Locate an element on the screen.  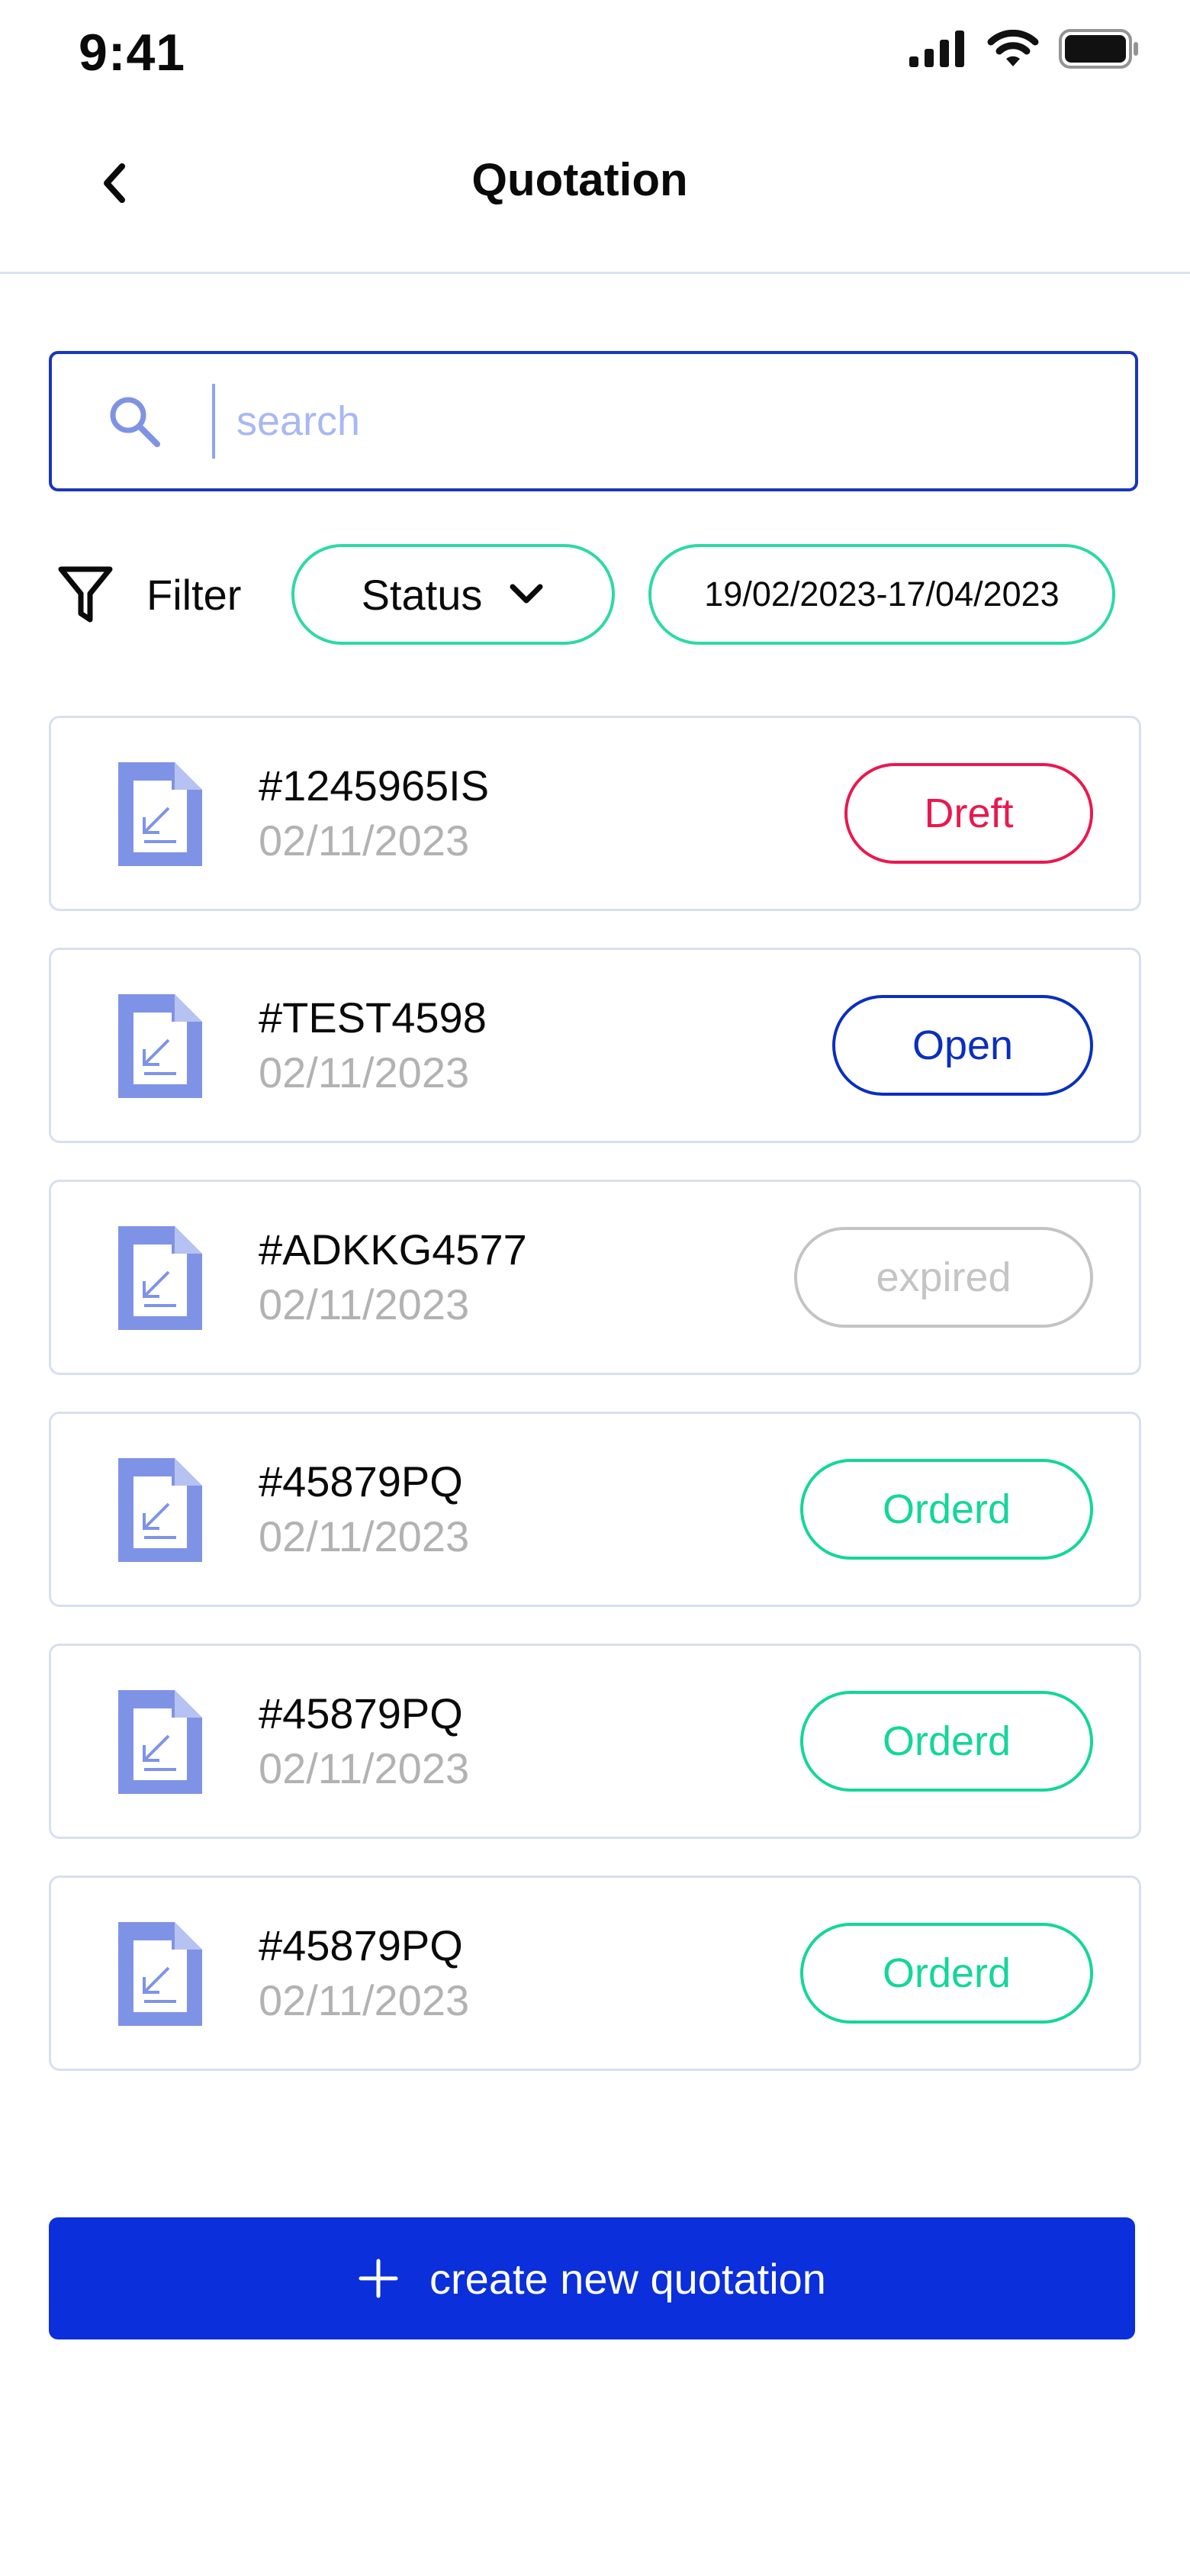
status-dropdown-label: Status is located at coordinates (422, 594).